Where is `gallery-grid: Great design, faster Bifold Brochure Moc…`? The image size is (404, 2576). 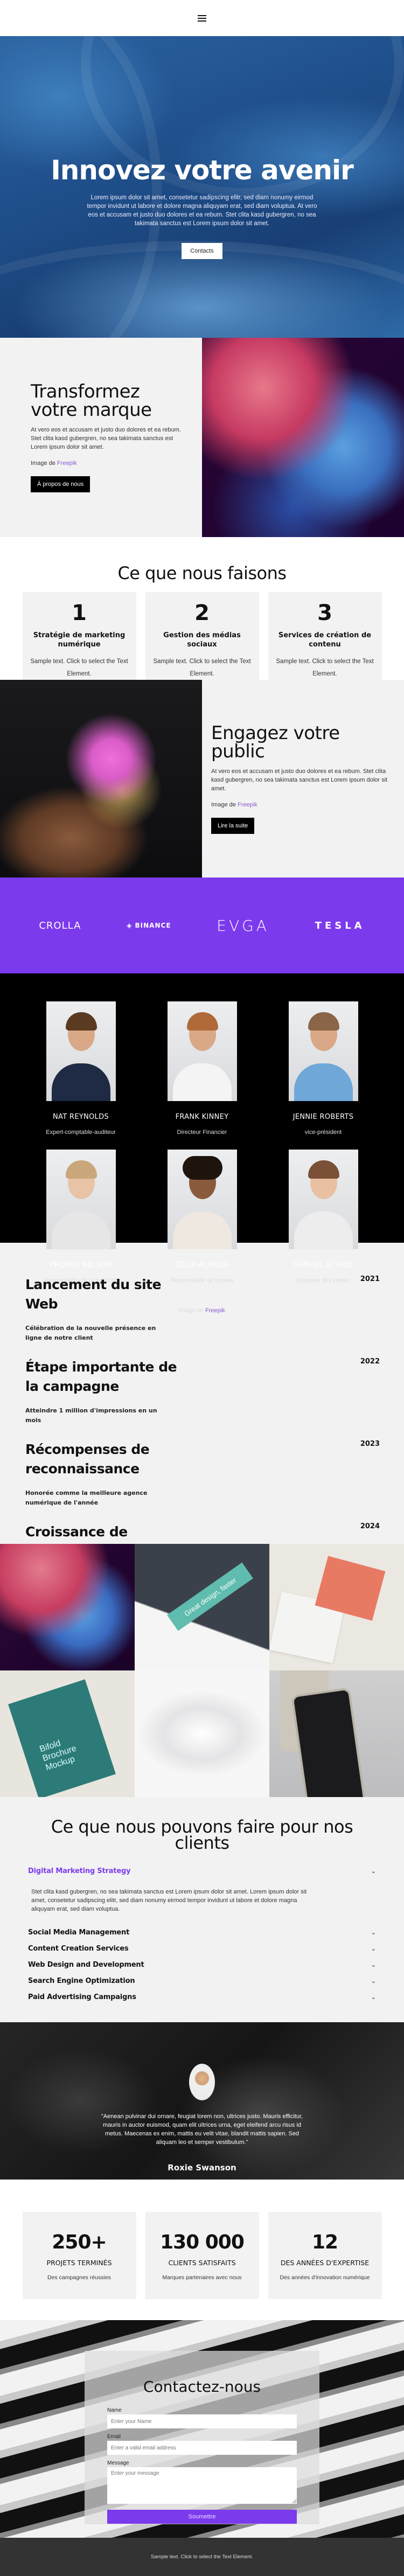
gallery-grid: Great design, faster Bifold Brochure Moc… is located at coordinates (202, 1671).